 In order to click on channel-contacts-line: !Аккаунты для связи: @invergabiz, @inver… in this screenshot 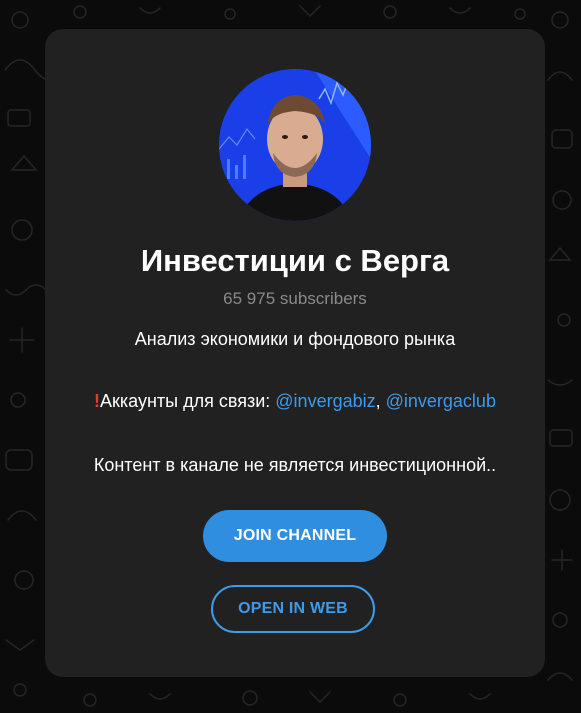, I will do `click(295, 401)`.